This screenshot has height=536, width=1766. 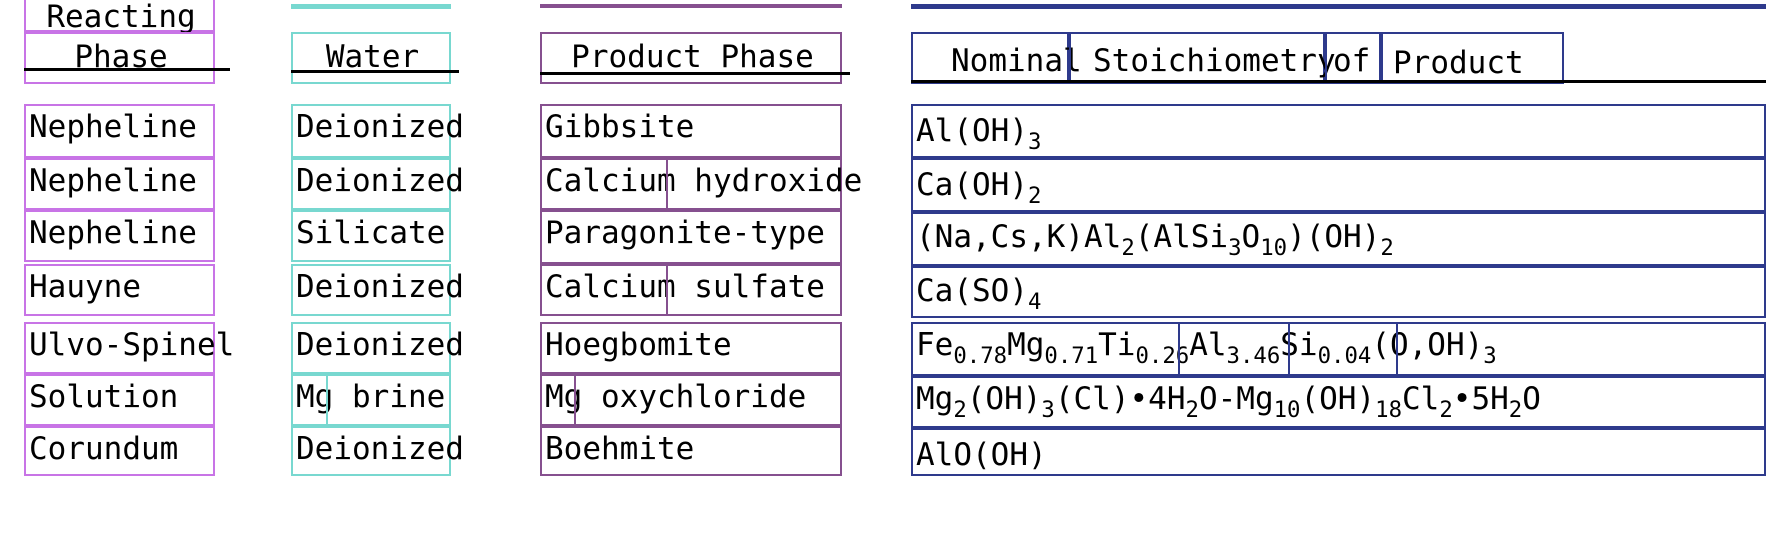 What do you see at coordinates (371, 58) in the screenshot?
I see `water-header: Water` at bounding box center [371, 58].